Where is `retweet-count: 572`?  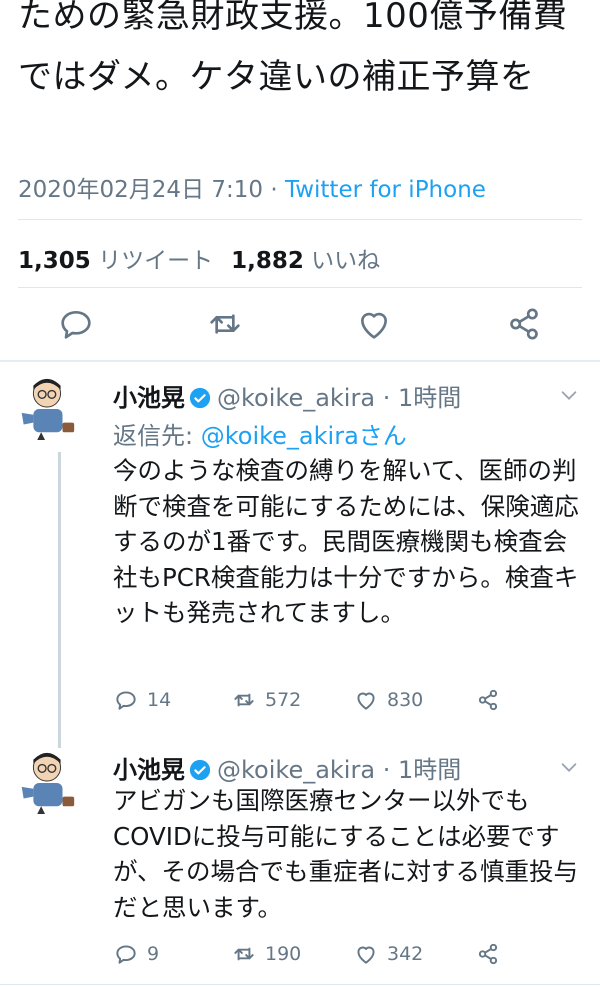 retweet-count: 572 is located at coordinates (283, 700).